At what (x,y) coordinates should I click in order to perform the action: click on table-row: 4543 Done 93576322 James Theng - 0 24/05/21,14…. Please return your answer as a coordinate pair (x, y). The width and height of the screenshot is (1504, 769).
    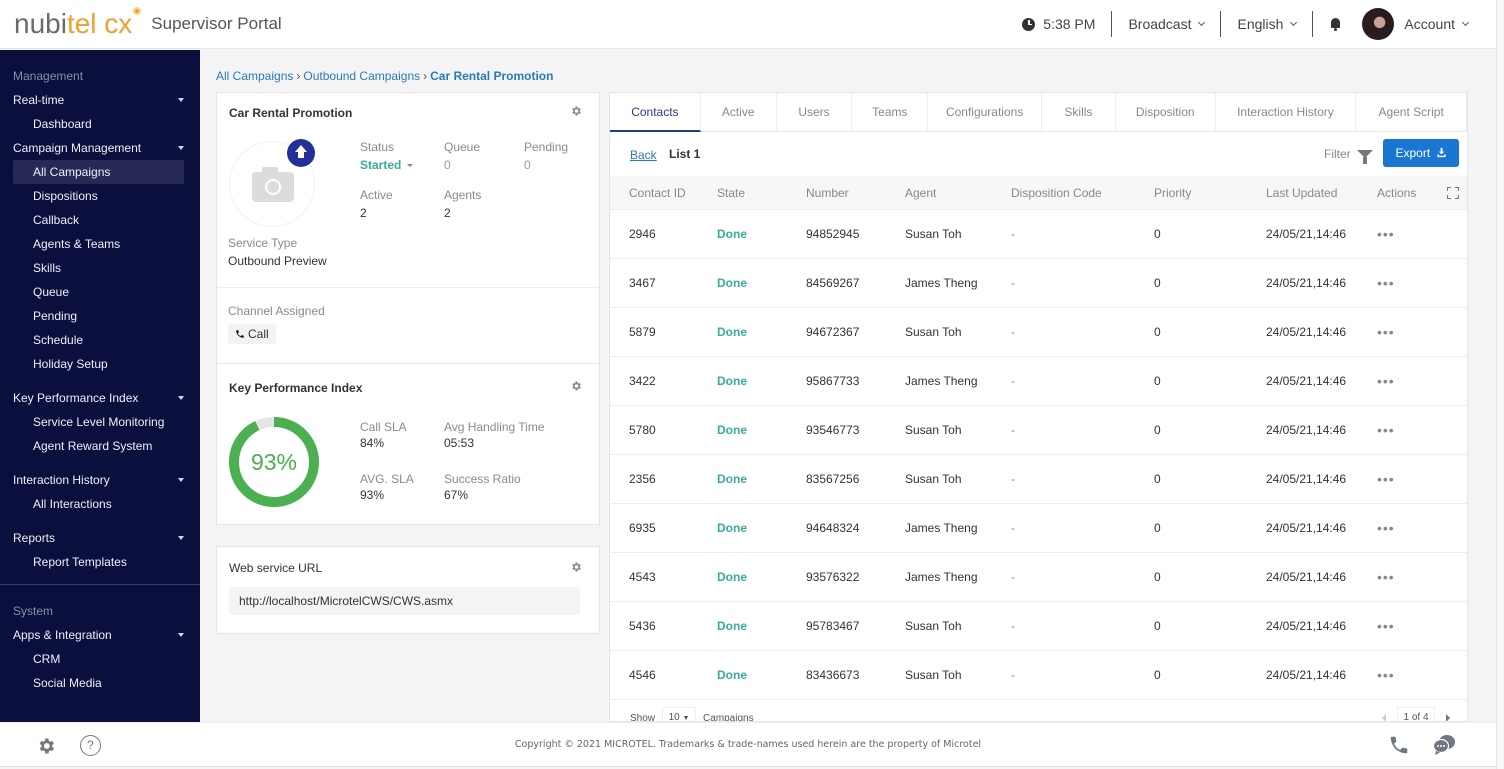
    Looking at the image, I should click on (1038, 577).